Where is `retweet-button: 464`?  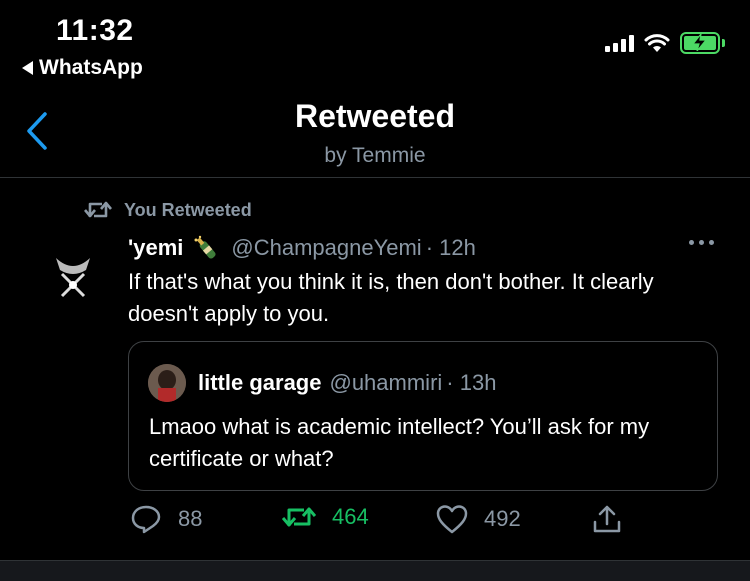 retweet-button: 464 is located at coordinates (325, 517).